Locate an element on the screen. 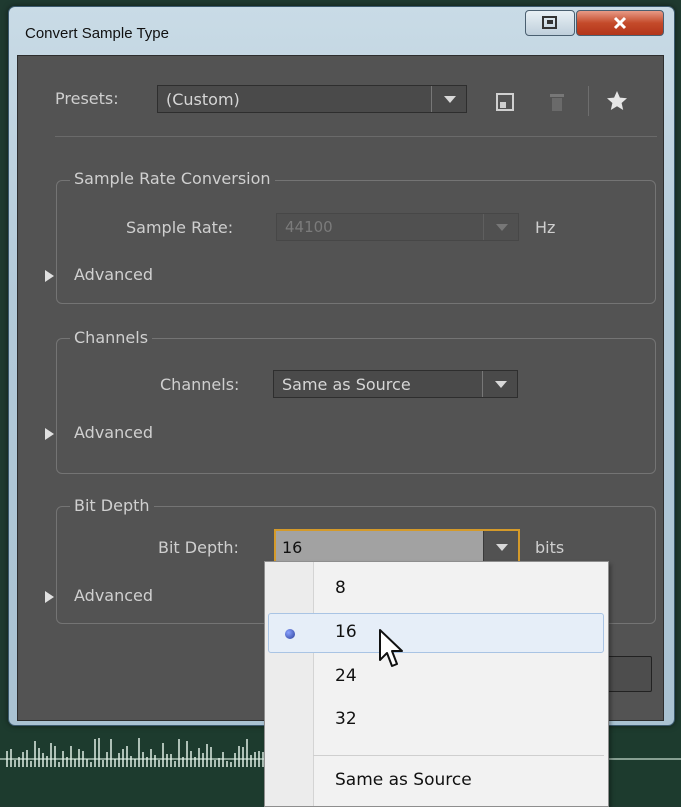 This screenshot has height=807, width=681. sample-rate-unit: Hz is located at coordinates (545, 227).